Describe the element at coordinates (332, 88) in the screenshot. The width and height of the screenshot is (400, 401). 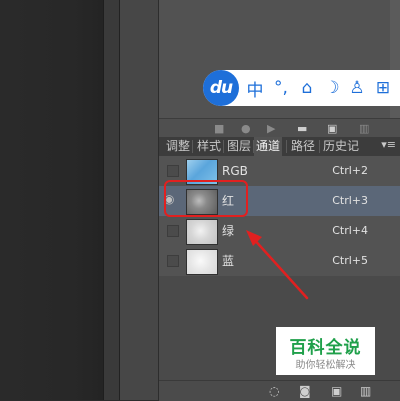
I see `moon-icon: ☽` at that location.